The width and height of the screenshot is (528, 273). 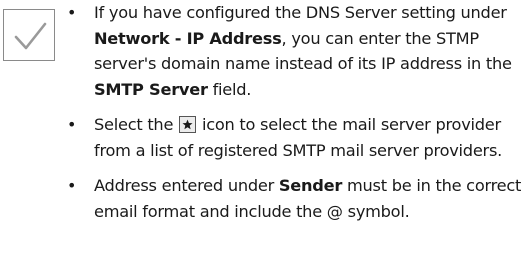 I want to click on check-icon, so click(x=30, y=36).